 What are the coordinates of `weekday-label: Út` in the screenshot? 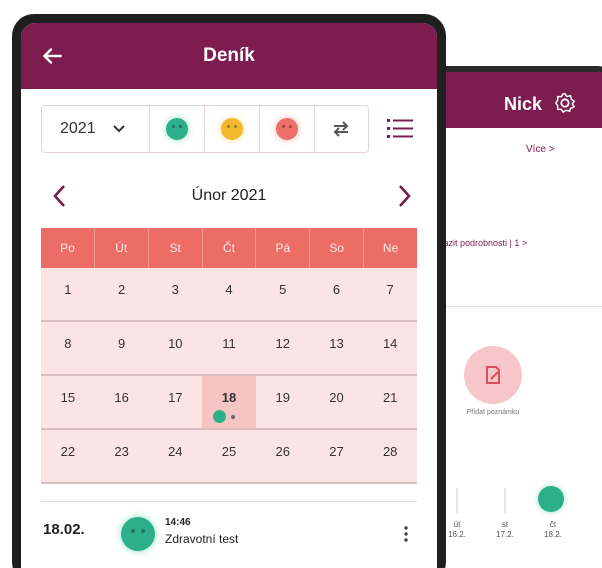 It's located at (122, 248).